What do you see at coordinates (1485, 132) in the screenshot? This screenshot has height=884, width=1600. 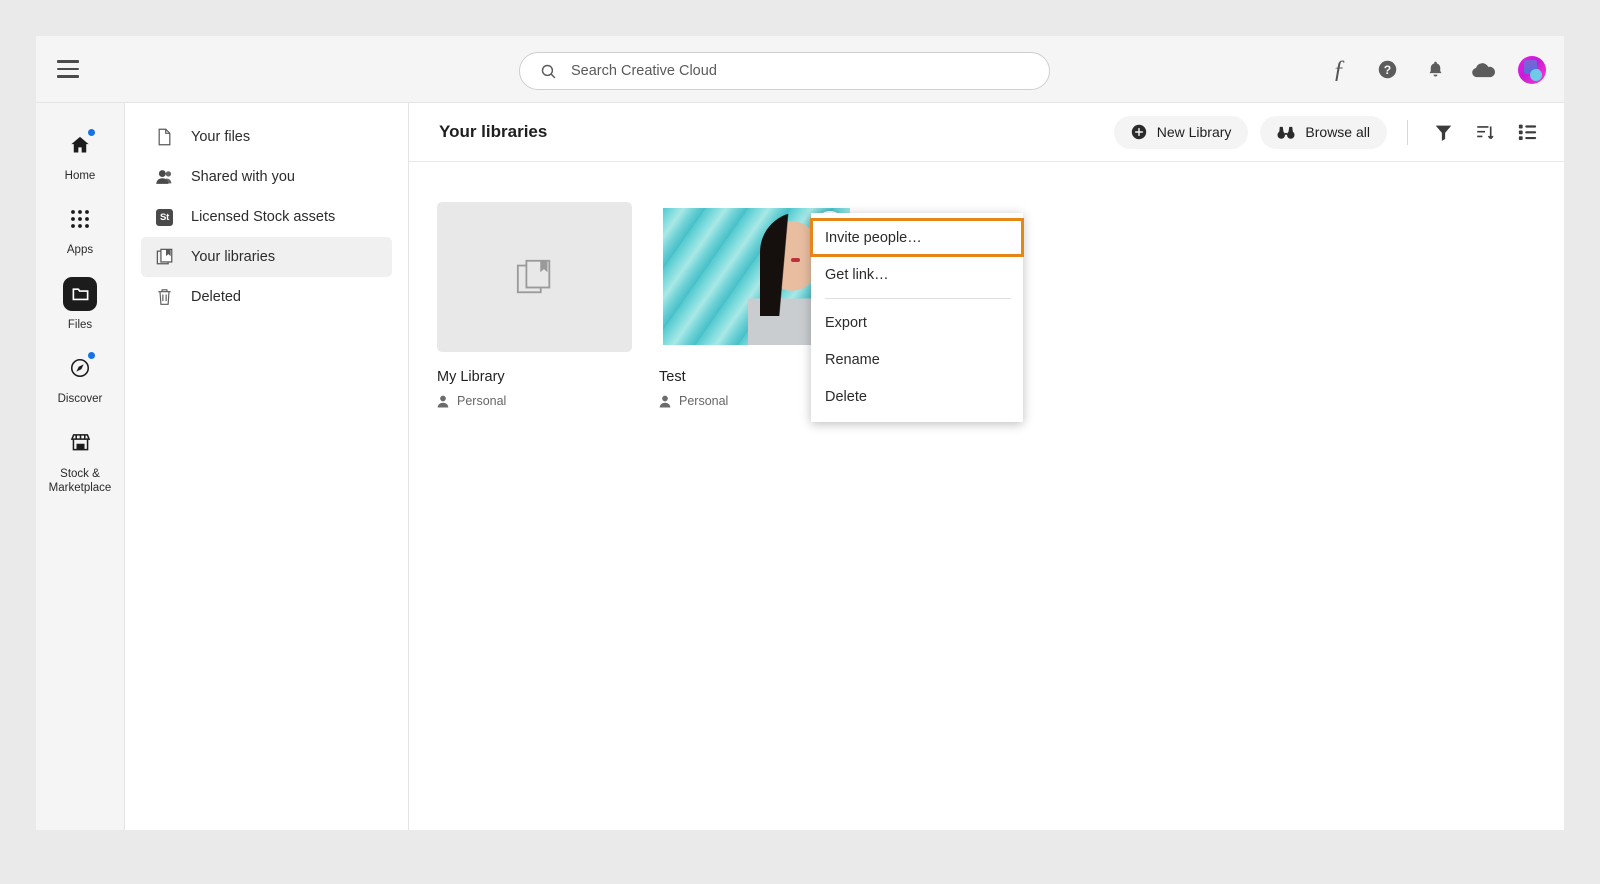 I see `sort-icon` at bounding box center [1485, 132].